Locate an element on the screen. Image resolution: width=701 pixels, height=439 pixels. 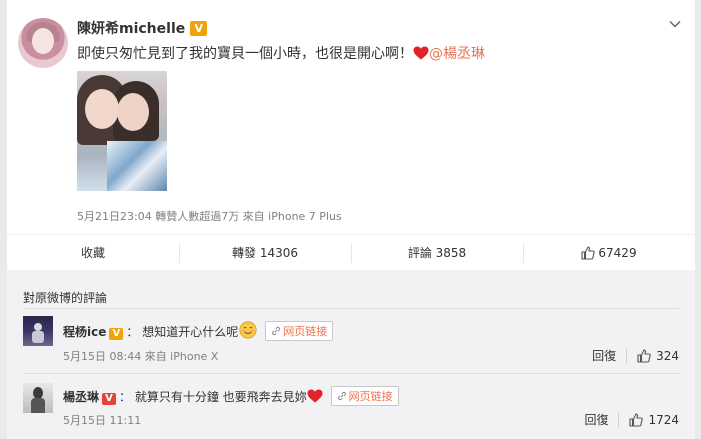
comment-username: 楊丞琳 is located at coordinates (81, 397).